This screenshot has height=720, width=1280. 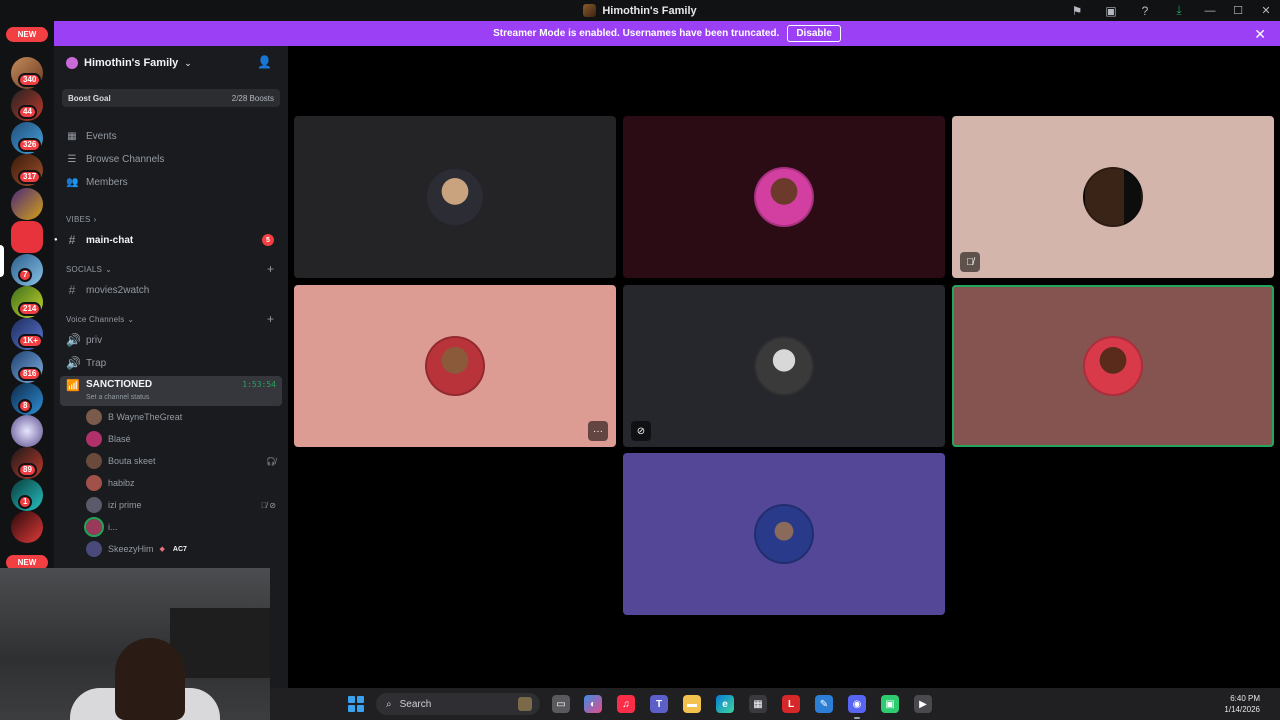 I want to click on category-label: VIBES, so click(x=78, y=219).